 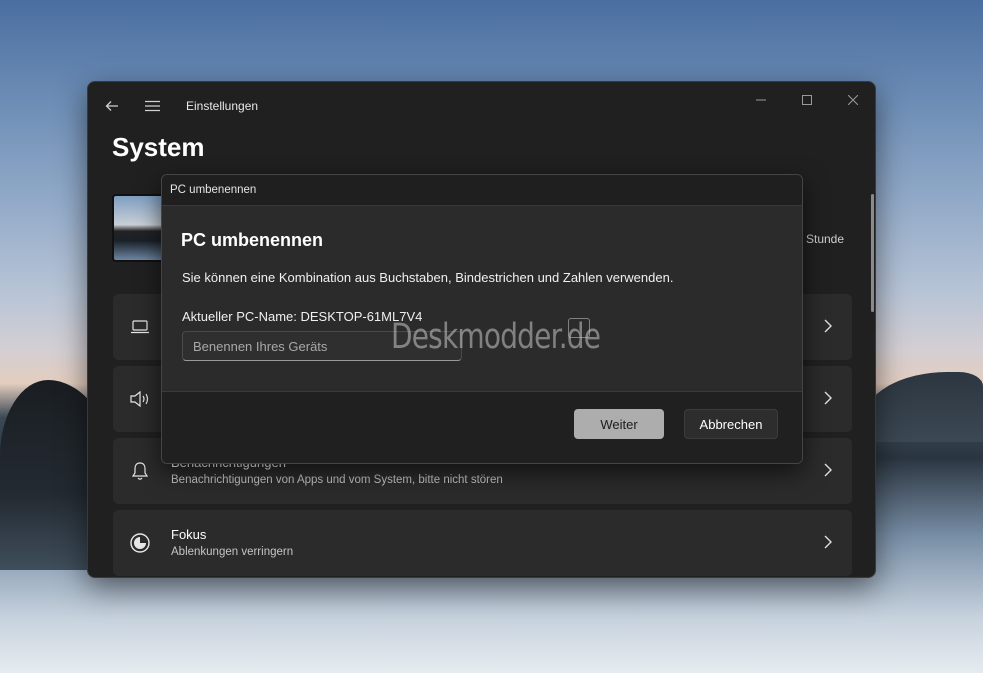 I want to click on title-bar: Einstellungen, so click(x=481, y=105).